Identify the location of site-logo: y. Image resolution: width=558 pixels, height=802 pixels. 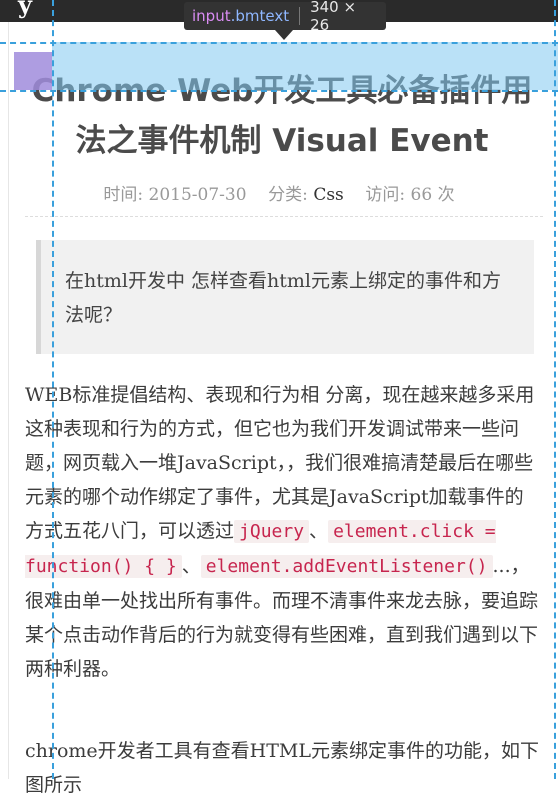
(28, 9).